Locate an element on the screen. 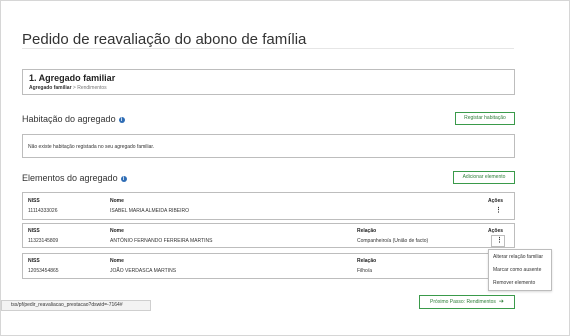 The width and height of the screenshot is (570, 336). breadcrumb-current: Agregado familiar is located at coordinates (50, 88).